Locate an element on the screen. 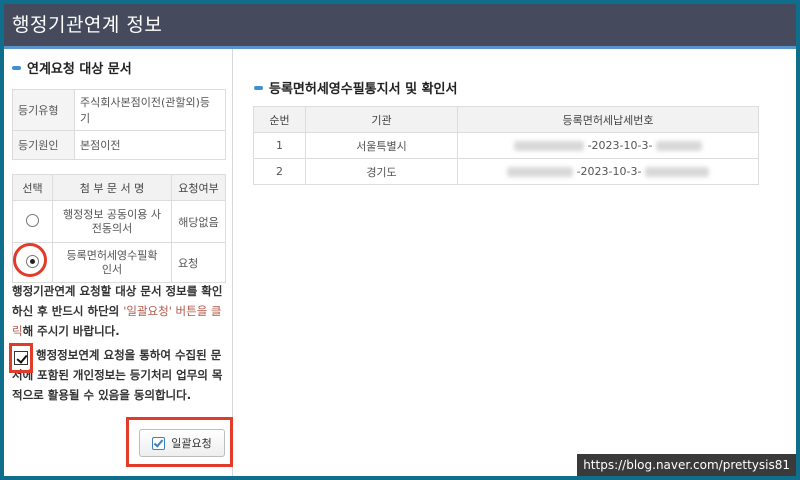 The width and height of the screenshot is (800, 480). doc-request-status: 해당없음 is located at coordinates (198, 221).